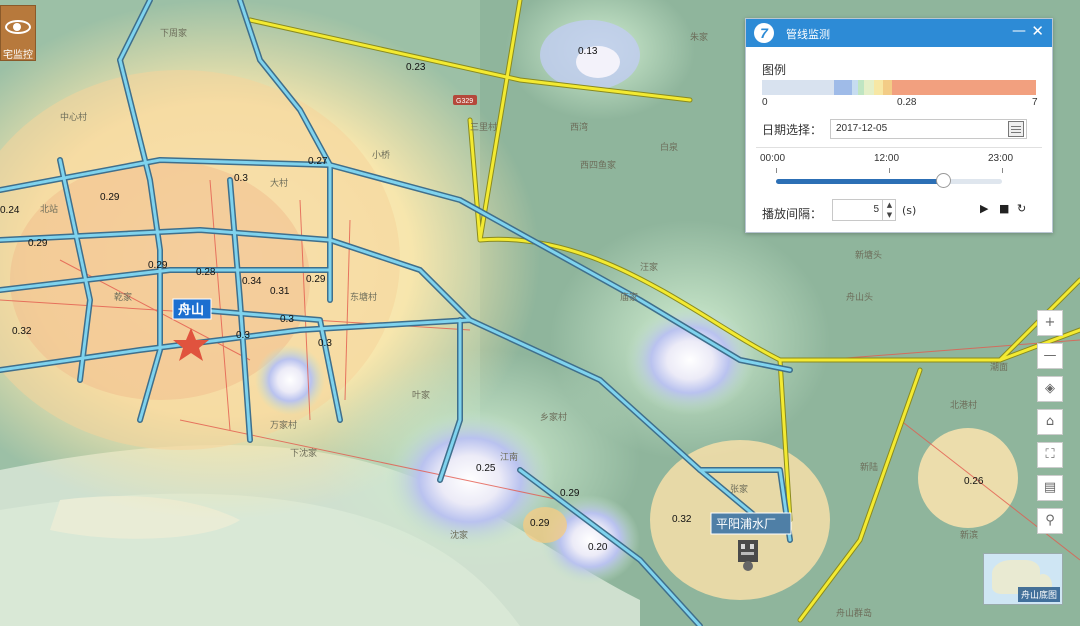 The image size is (1080, 626). Describe the element at coordinates (1050, 521) in the screenshot. I see `search-icon: ⚲` at that location.